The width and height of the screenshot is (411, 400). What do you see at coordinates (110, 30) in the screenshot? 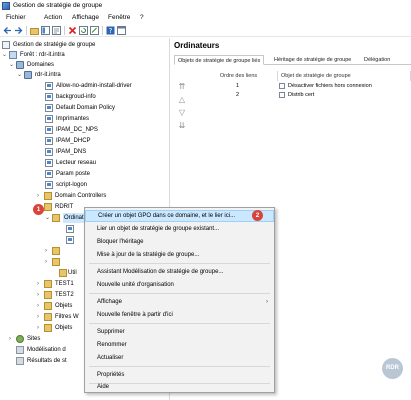
I see `help-icon: ?` at bounding box center [110, 30].